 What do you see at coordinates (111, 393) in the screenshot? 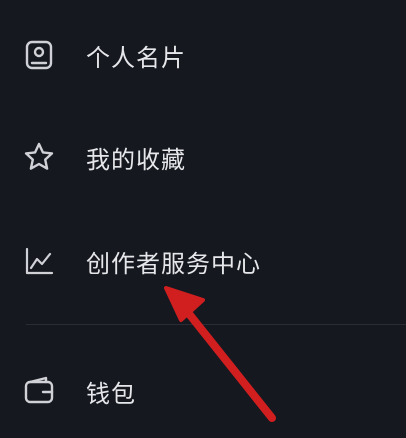
I see `menu-item-label: 钱包` at bounding box center [111, 393].